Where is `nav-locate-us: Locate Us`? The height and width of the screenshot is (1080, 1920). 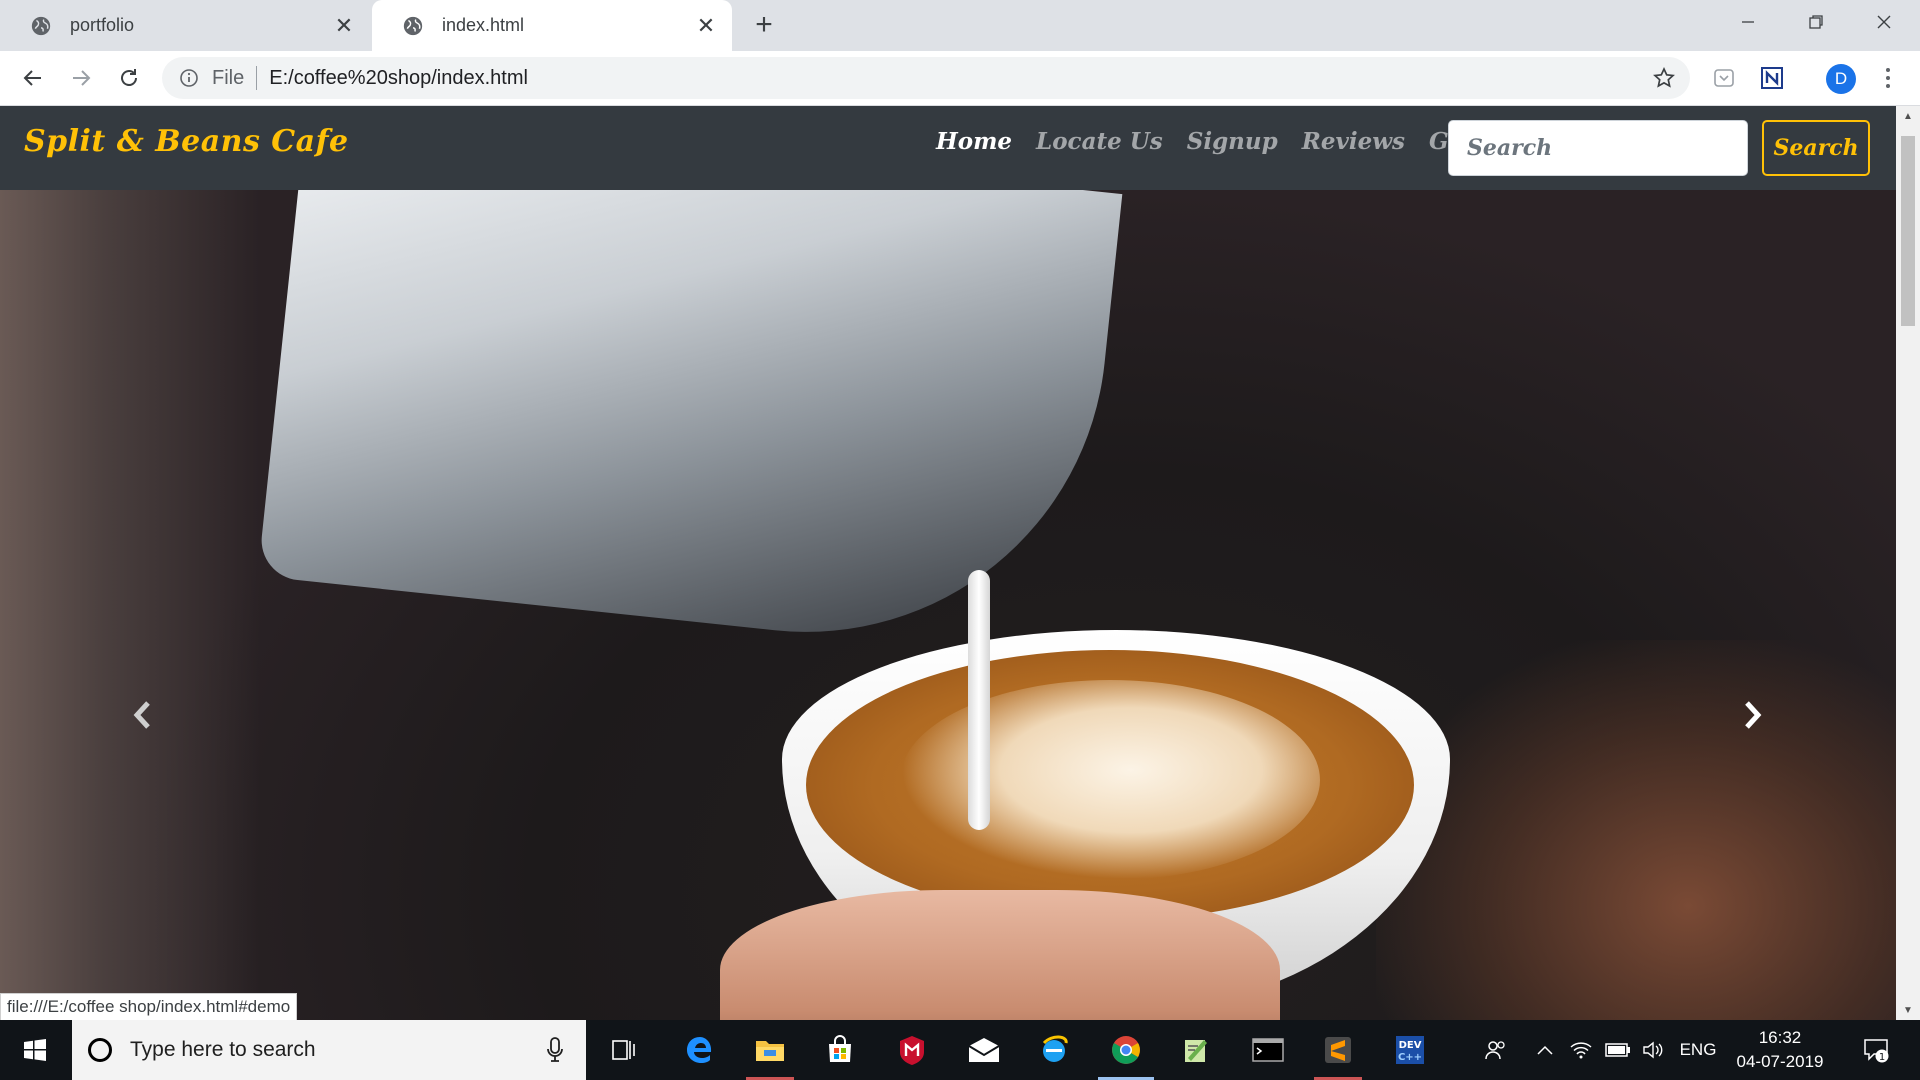 nav-locate-us: Locate Us is located at coordinates (1099, 141).